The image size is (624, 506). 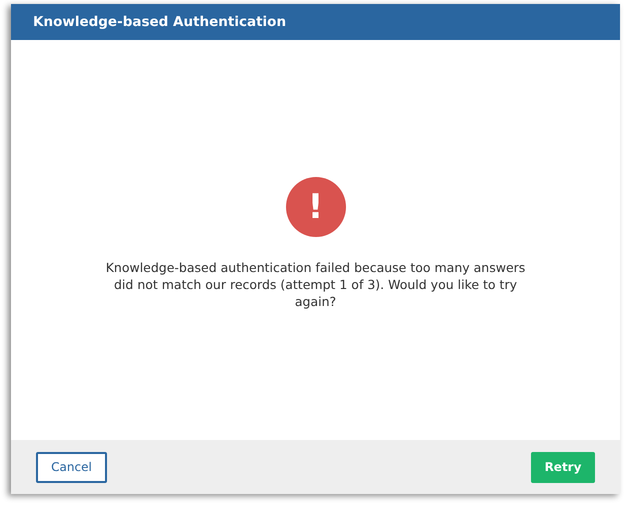 I want to click on dialog-title: Knowledge-based Authentication, so click(x=159, y=22).